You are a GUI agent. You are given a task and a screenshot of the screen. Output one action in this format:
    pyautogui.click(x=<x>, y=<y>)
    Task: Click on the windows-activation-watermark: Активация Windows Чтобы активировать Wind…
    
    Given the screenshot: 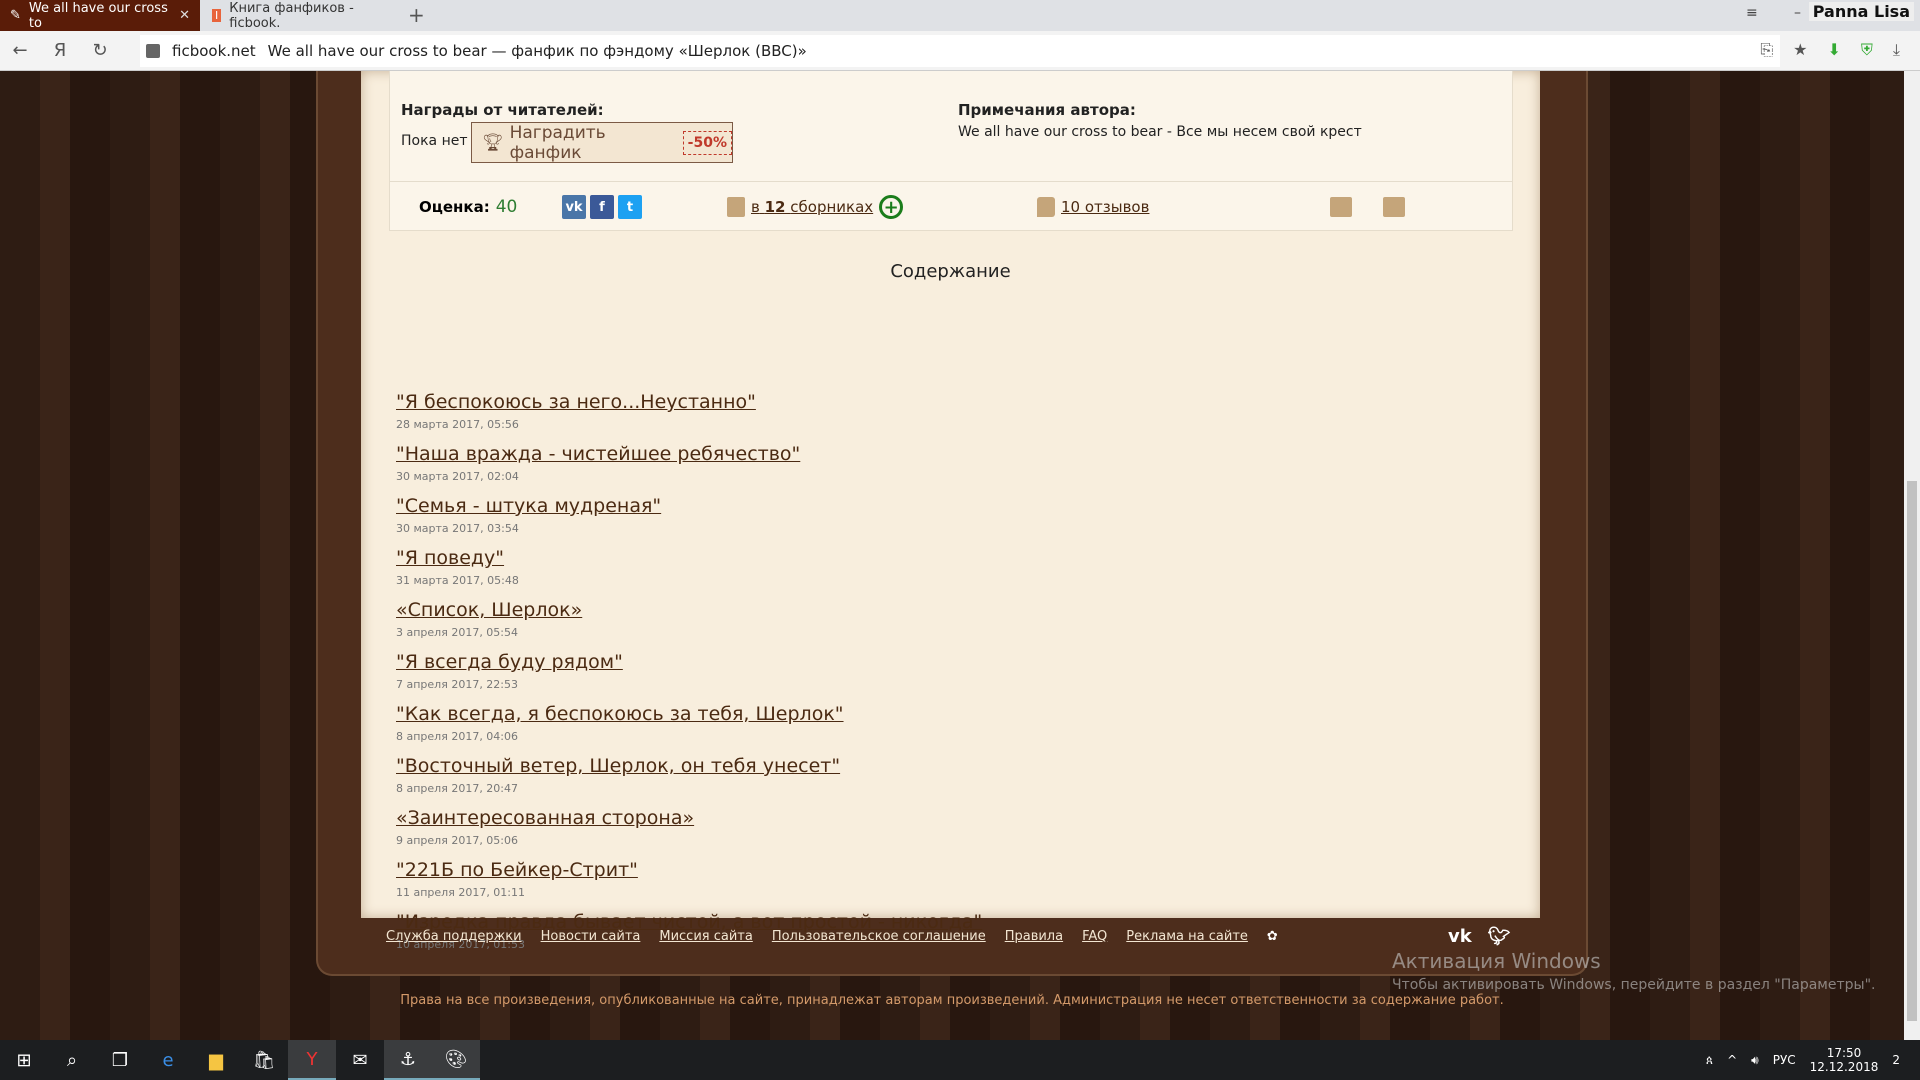 What is the action you would take?
    pyautogui.click(x=1634, y=971)
    